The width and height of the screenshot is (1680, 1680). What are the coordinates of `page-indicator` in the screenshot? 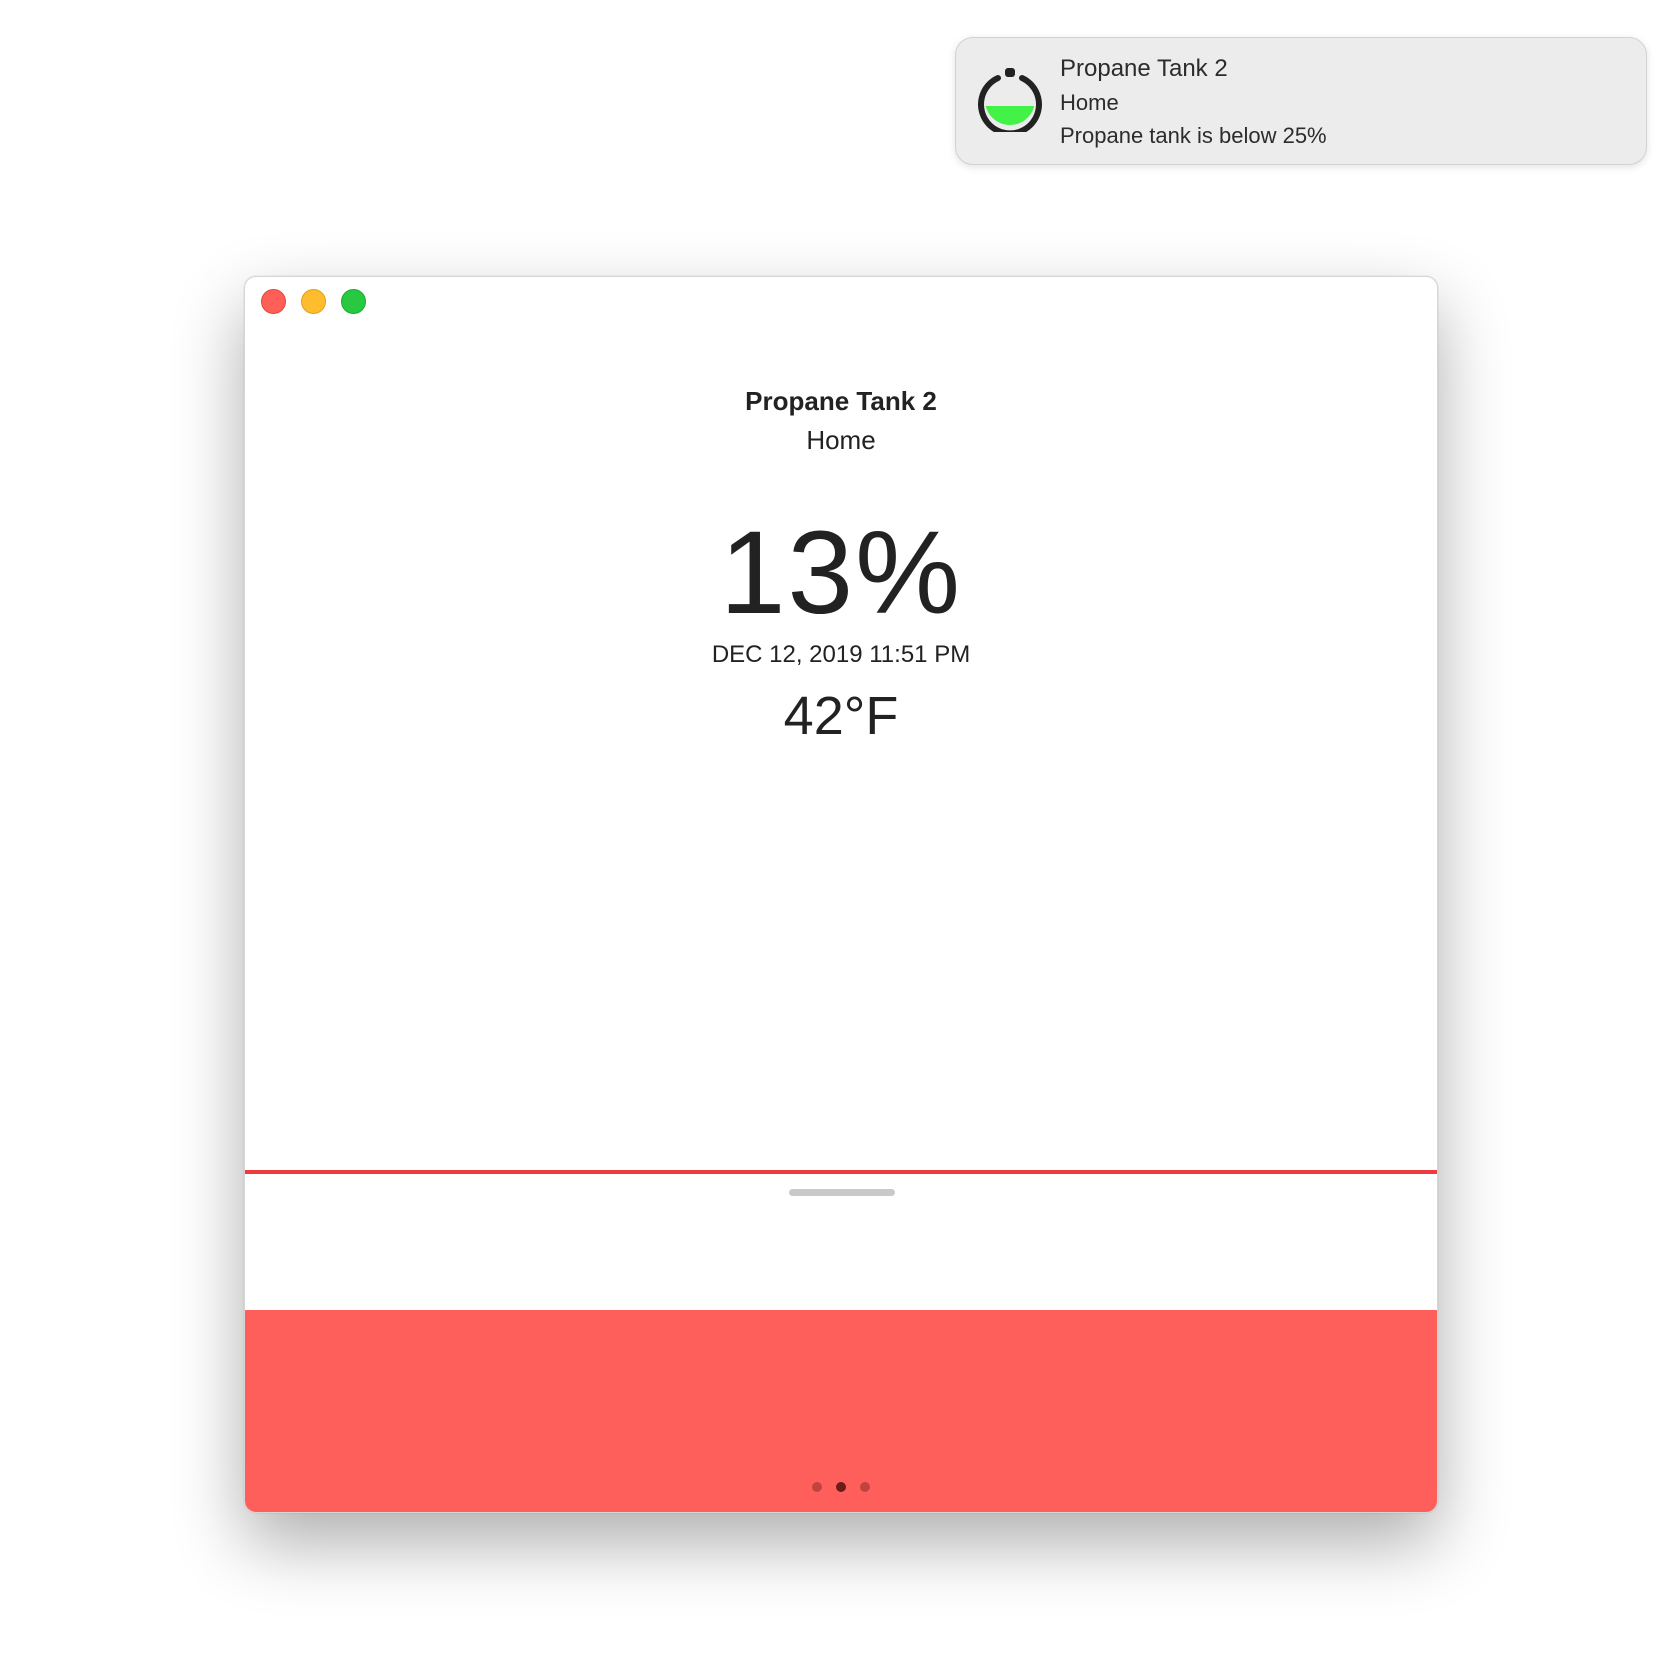 It's located at (841, 1487).